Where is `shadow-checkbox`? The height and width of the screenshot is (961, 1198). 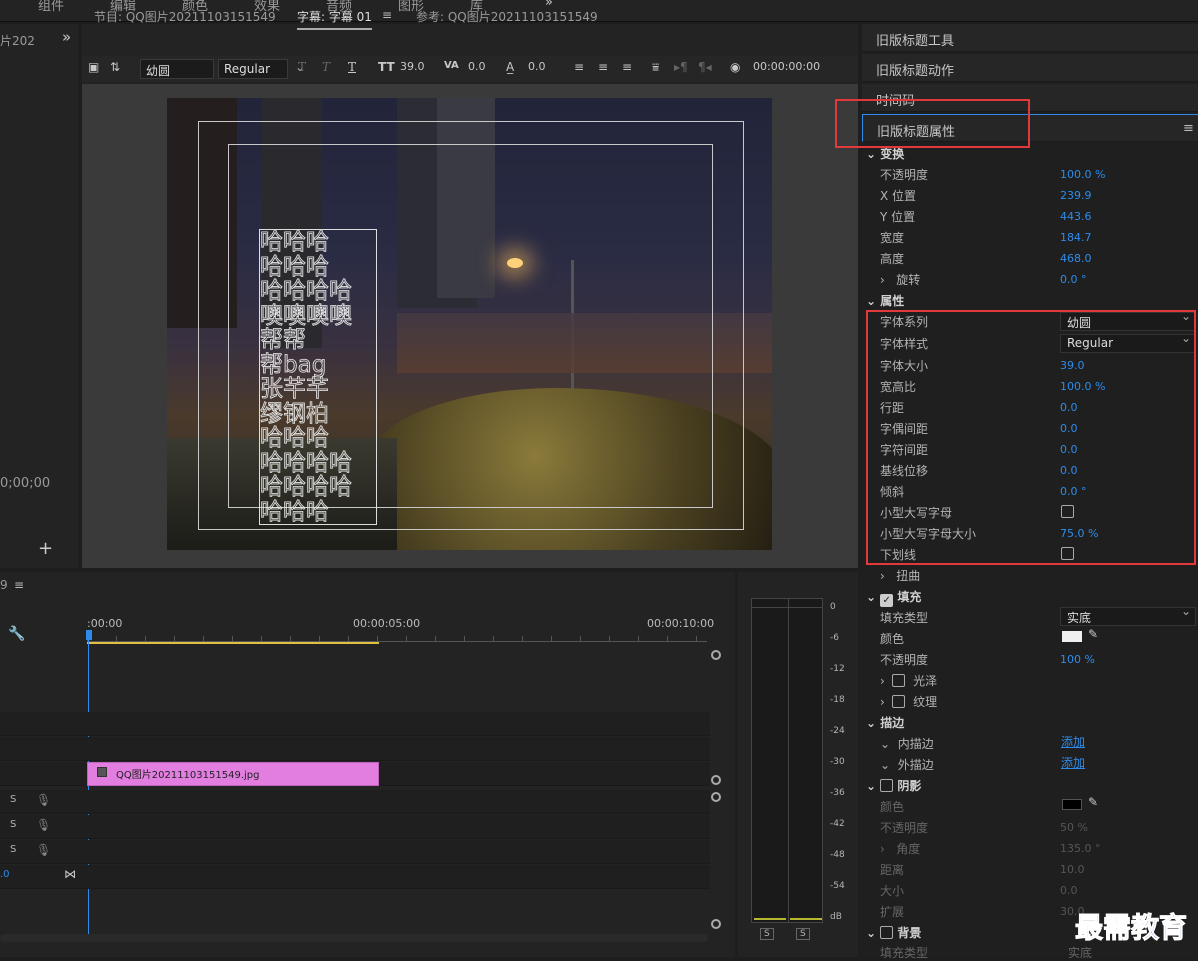 shadow-checkbox is located at coordinates (887, 785).